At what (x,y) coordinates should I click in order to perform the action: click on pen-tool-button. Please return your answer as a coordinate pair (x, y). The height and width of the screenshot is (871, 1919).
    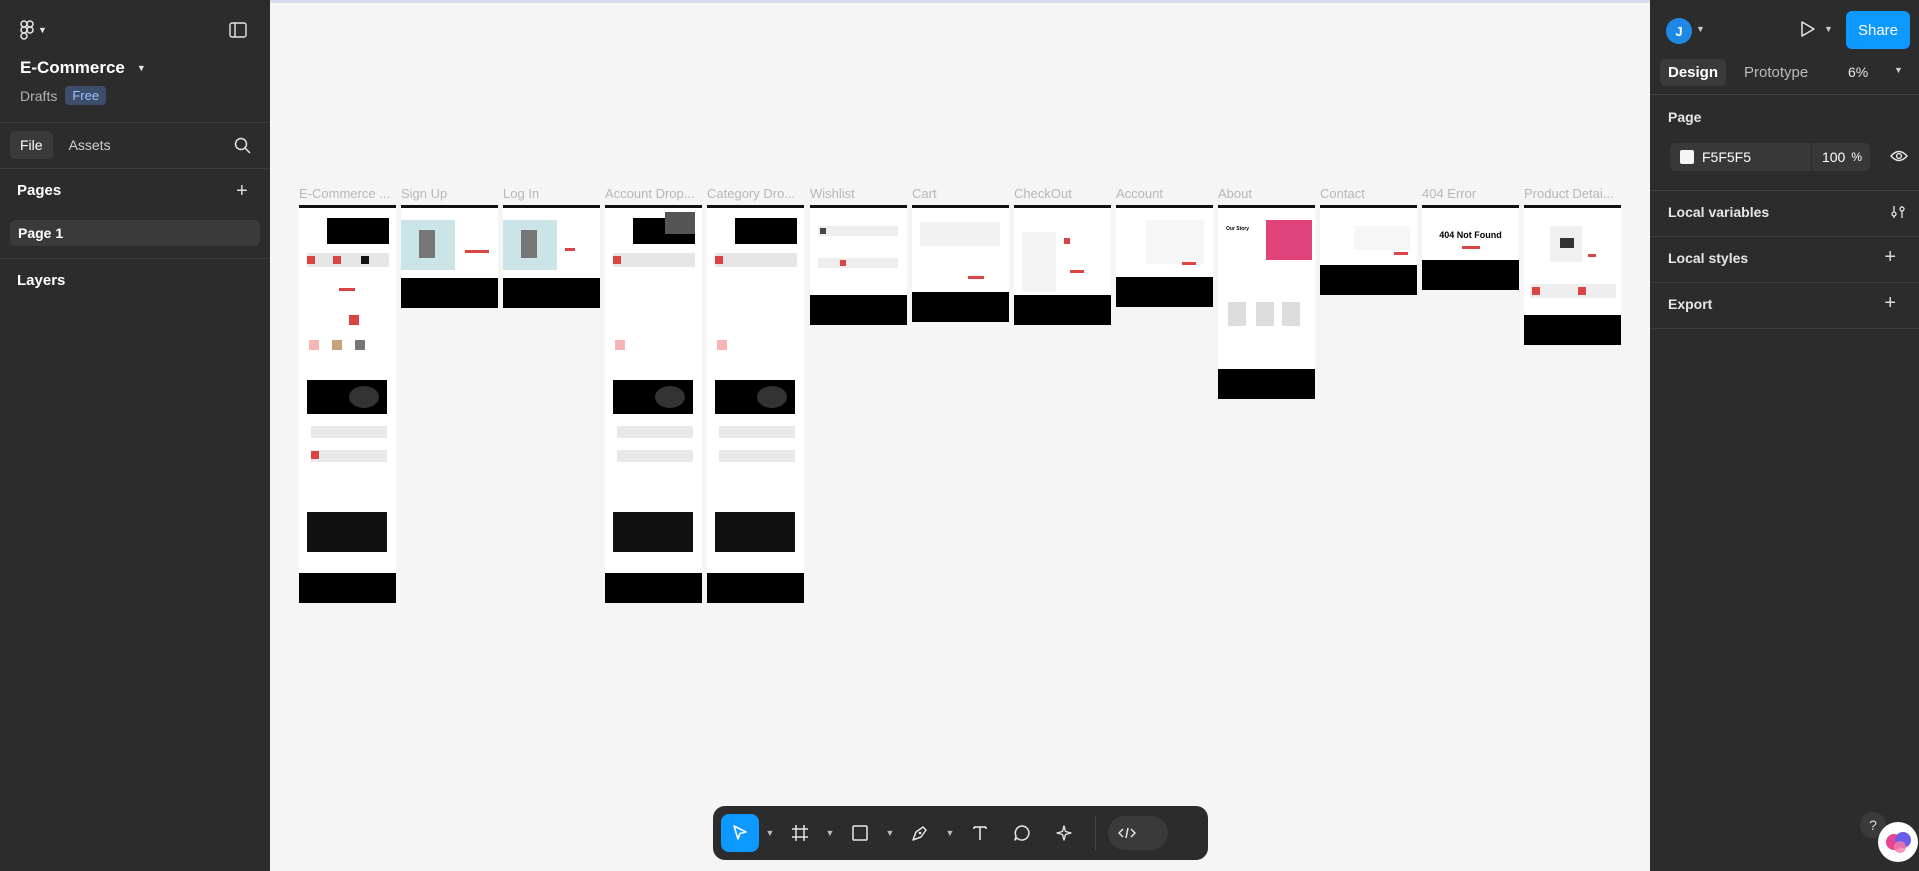
    Looking at the image, I should click on (920, 833).